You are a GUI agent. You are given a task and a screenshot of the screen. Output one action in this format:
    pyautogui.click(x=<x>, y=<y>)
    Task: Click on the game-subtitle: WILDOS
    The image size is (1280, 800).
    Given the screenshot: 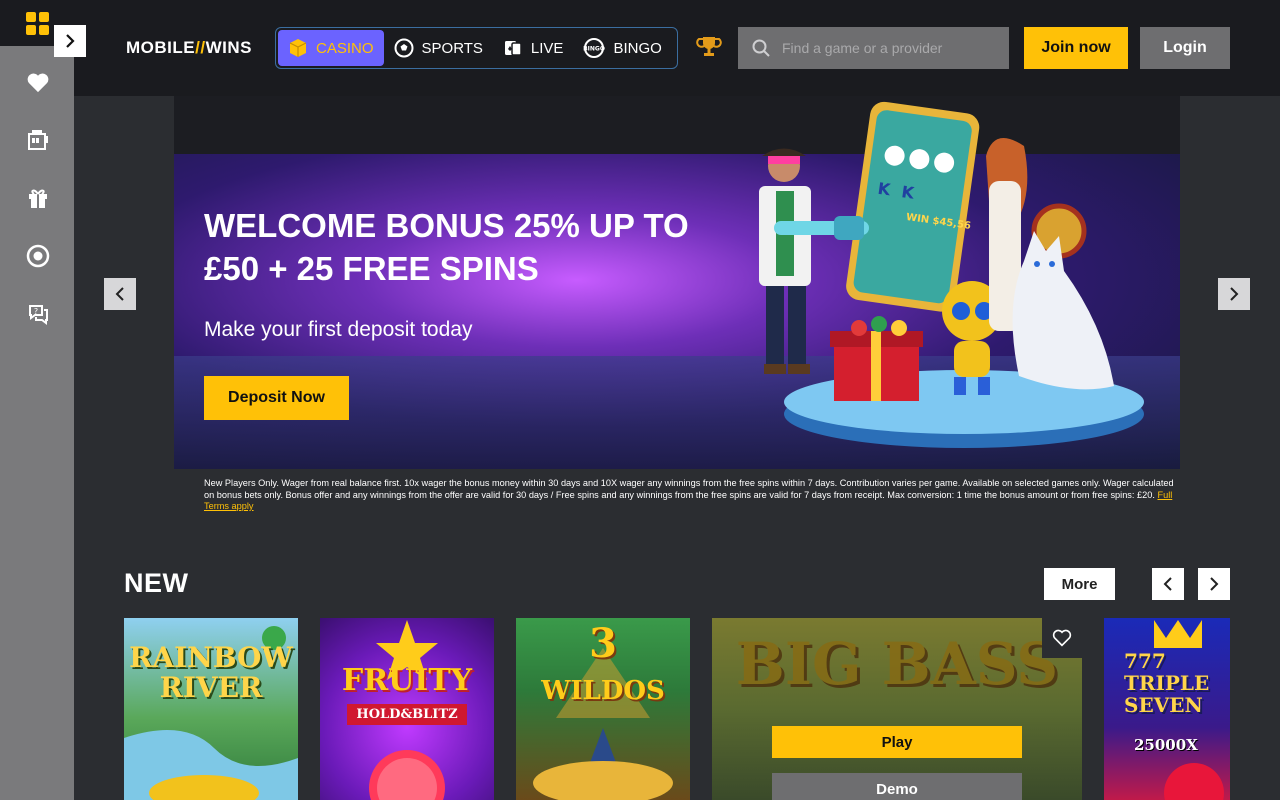 What is the action you would take?
    pyautogui.click(x=603, y=691)
    